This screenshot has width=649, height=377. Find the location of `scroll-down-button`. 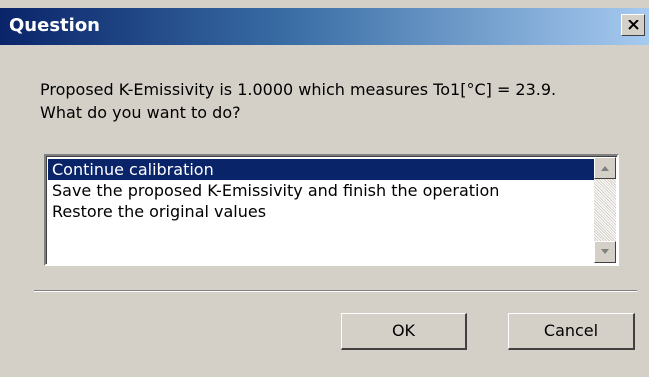

scroll-down-button is located at coordinates (605, 252).